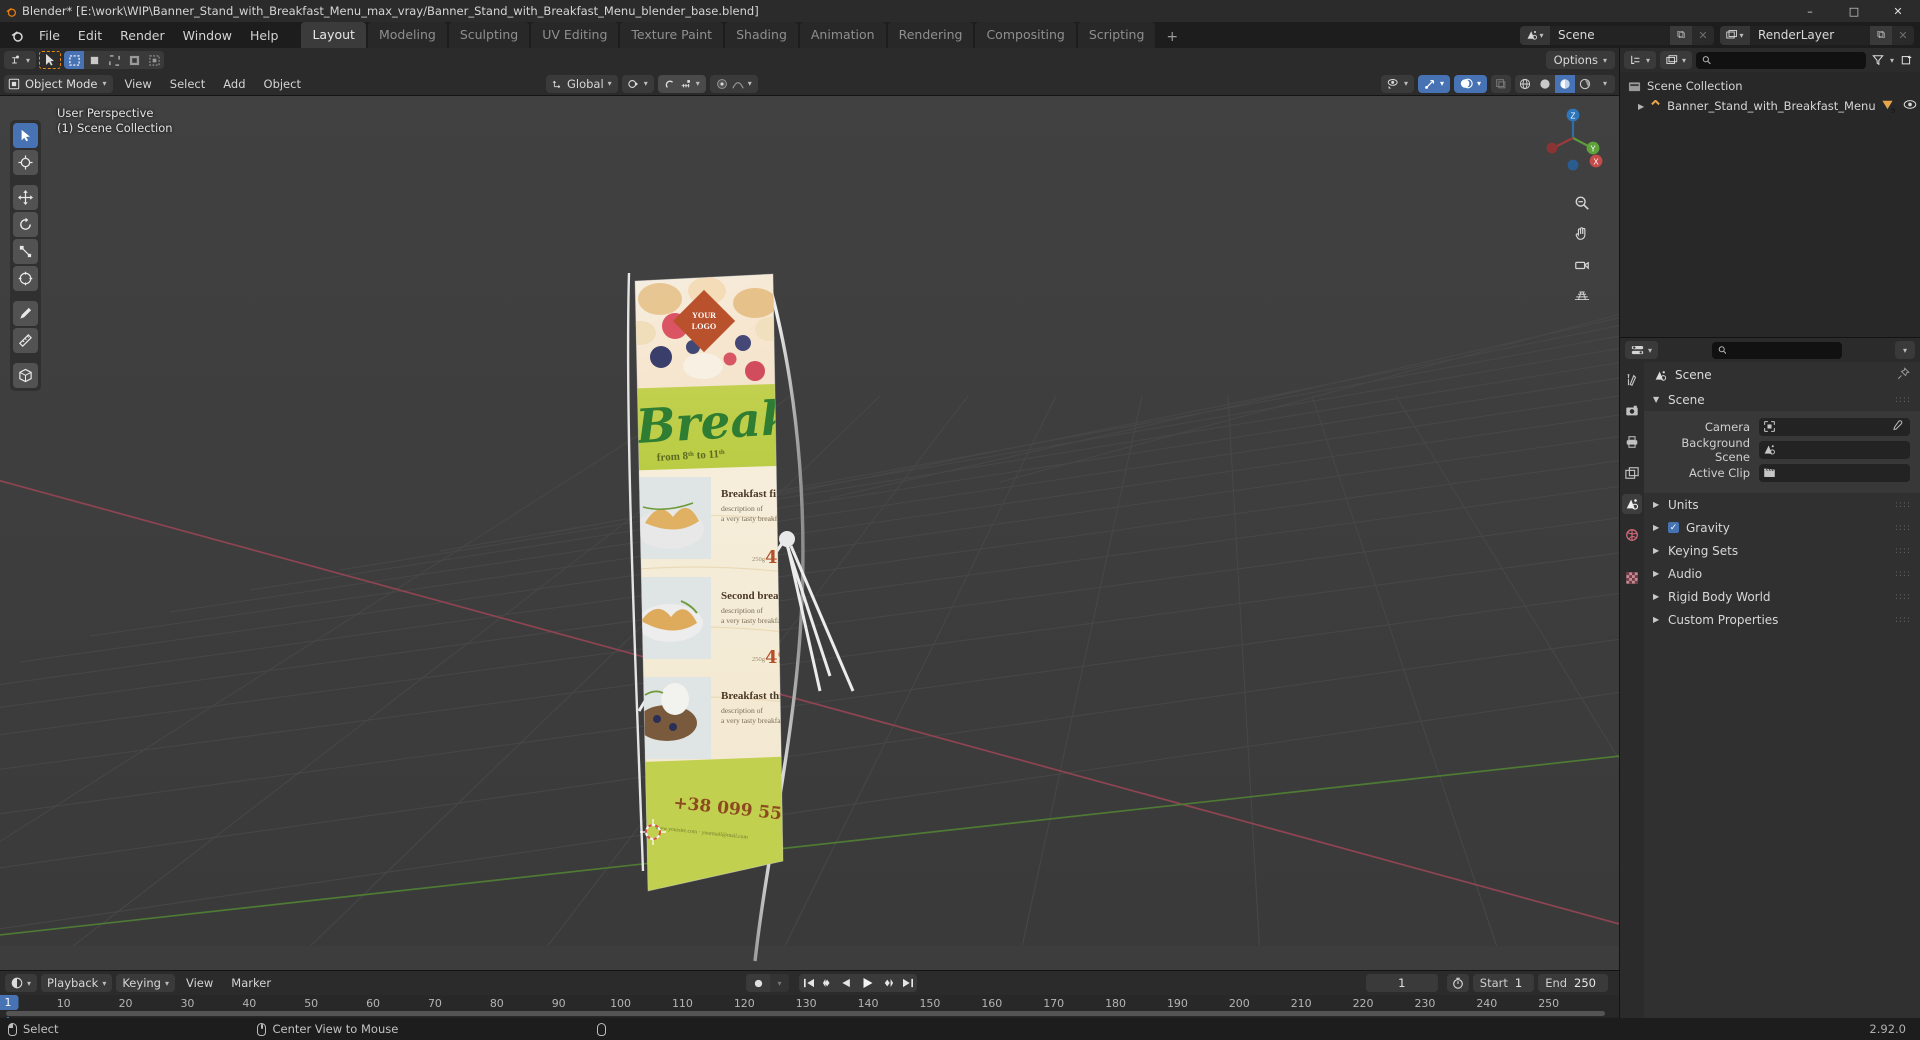 Image resolution: width=1920 pixels, height=1040 pixels. Describe the element at coordinates (1582, 265) in the screenshot. I see `camera-icon` at that location.